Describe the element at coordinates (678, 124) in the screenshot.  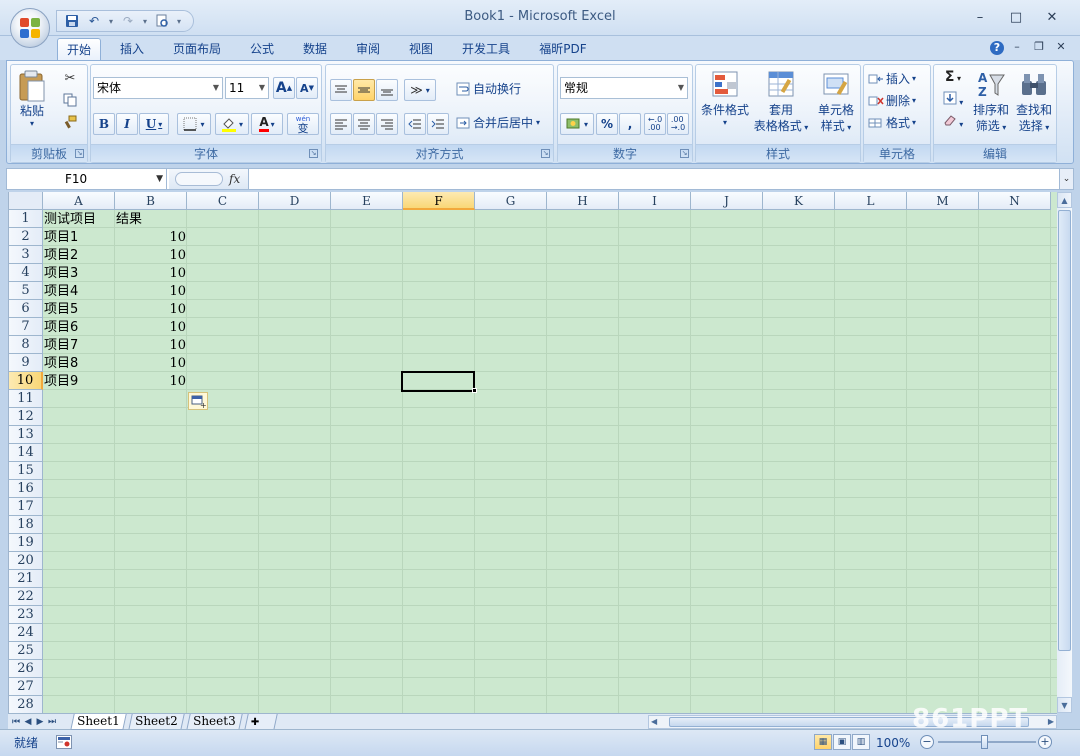
I see `decrease-decimal-button: .00 →.0` at that location.